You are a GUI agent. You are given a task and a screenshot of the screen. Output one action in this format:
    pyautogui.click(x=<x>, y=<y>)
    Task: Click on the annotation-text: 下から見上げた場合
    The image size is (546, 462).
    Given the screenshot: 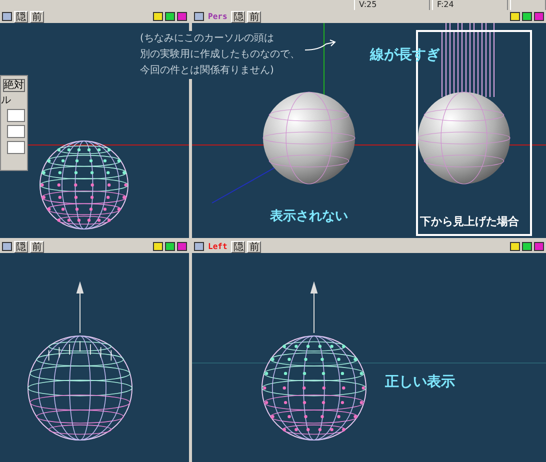 What is the action you would take?
    pyautogui.click(x=469, y=221)
    